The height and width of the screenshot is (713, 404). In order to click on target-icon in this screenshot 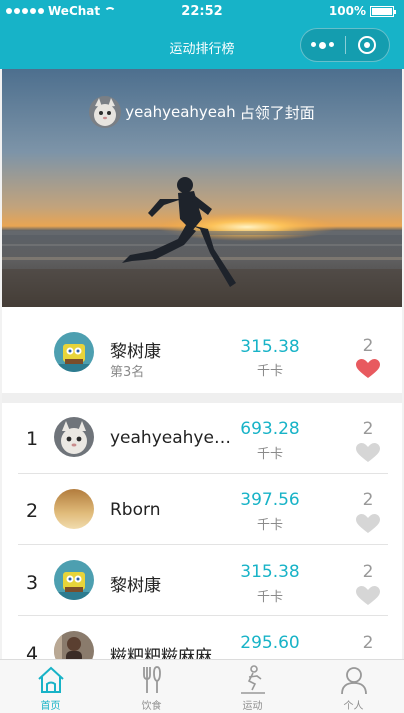, I will do `click(367, 45)`.